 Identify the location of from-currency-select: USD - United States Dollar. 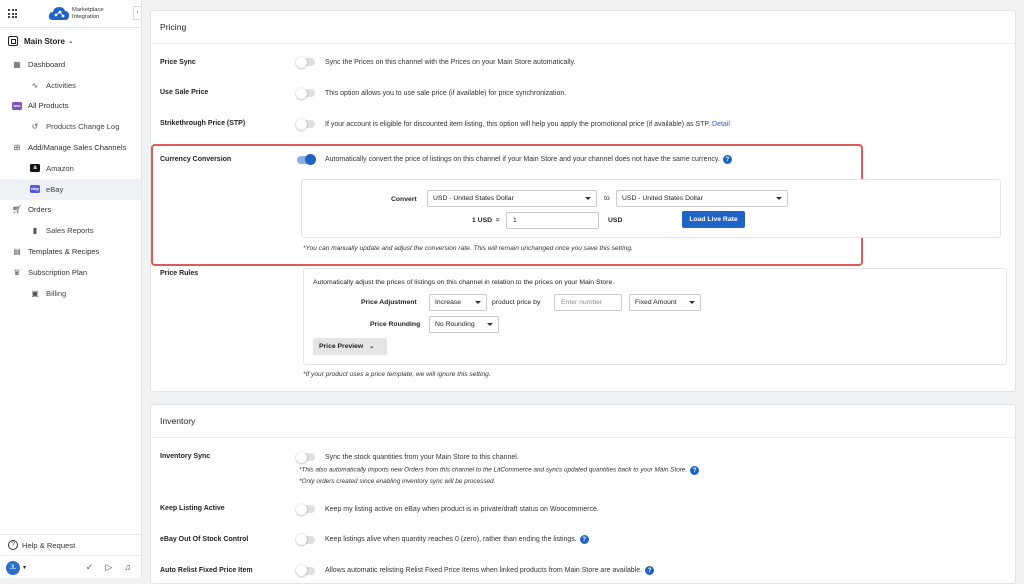
(512, 198).